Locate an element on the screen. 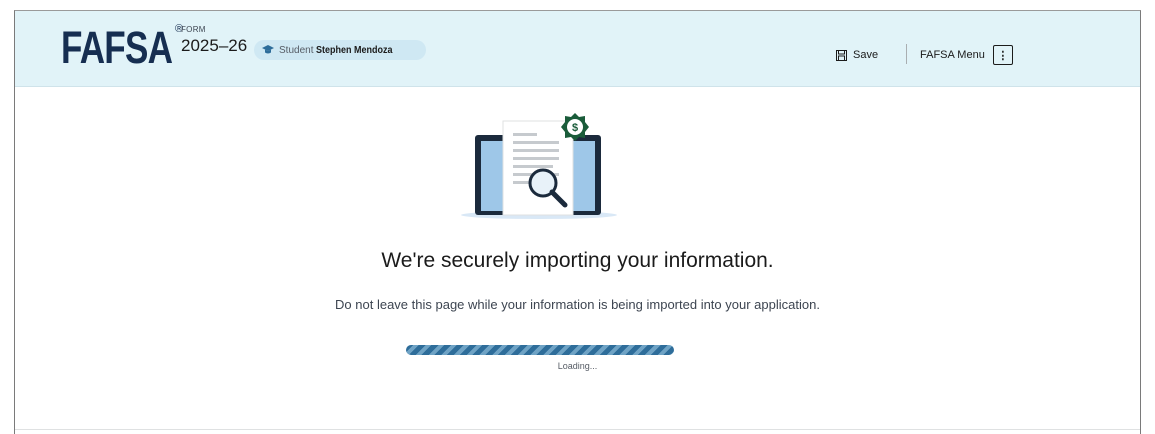 This screenshot has width=1155, height=434. laptop-document-magnifier-dollar-illustration: $ is located at coordinates (539, 166).